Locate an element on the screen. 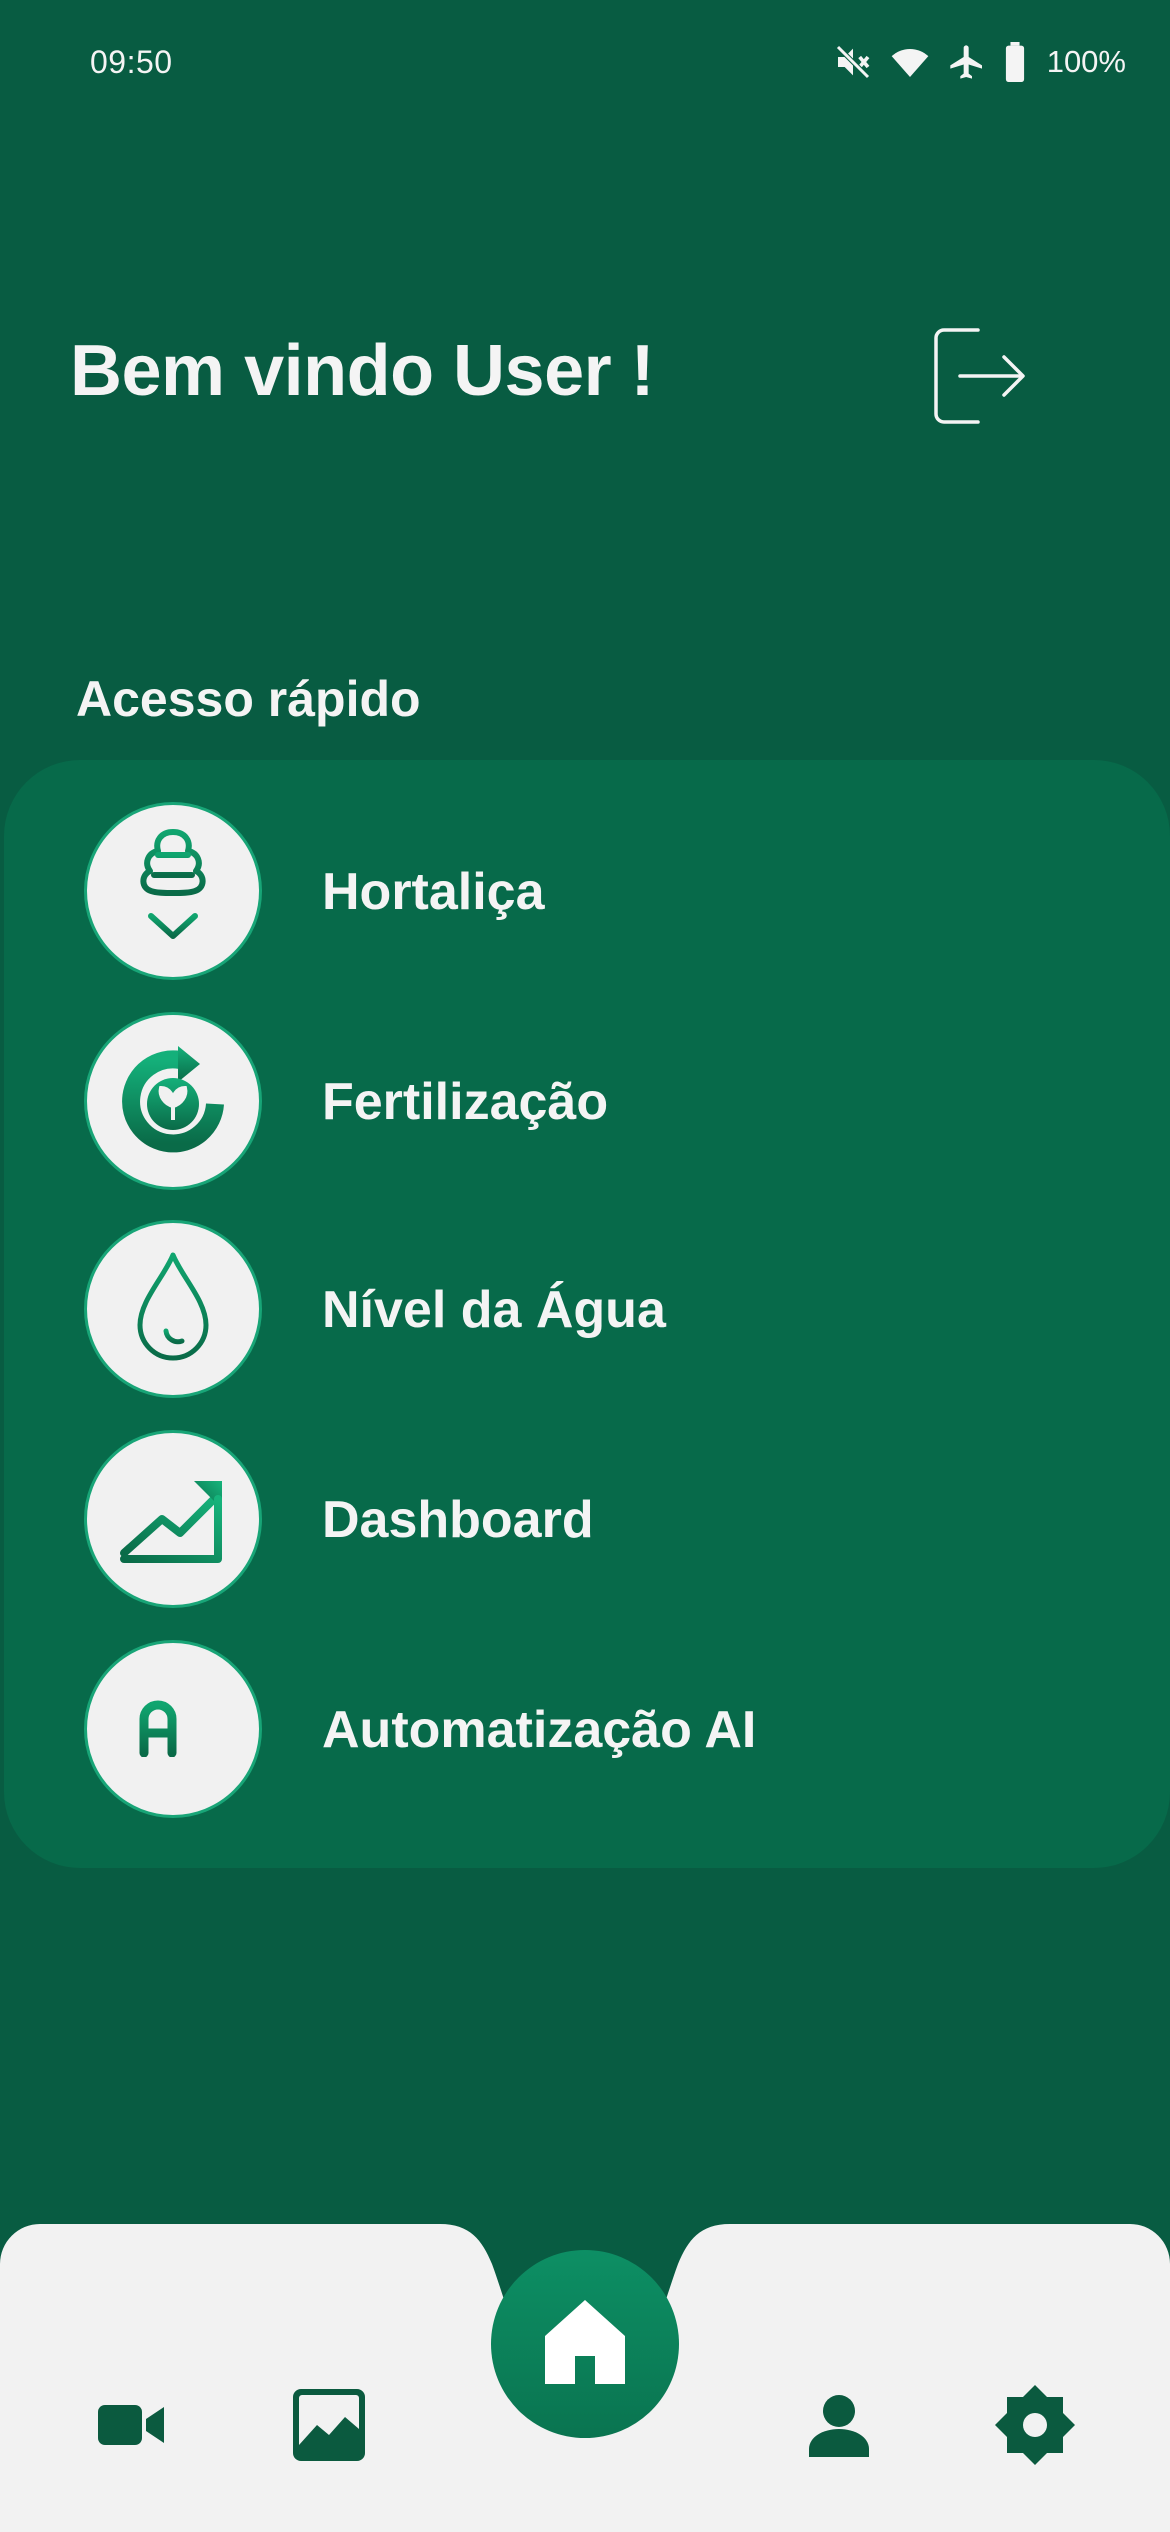 This screenshot has width=1170, height=2532. home-icon is located at coordinates (585, 2344).